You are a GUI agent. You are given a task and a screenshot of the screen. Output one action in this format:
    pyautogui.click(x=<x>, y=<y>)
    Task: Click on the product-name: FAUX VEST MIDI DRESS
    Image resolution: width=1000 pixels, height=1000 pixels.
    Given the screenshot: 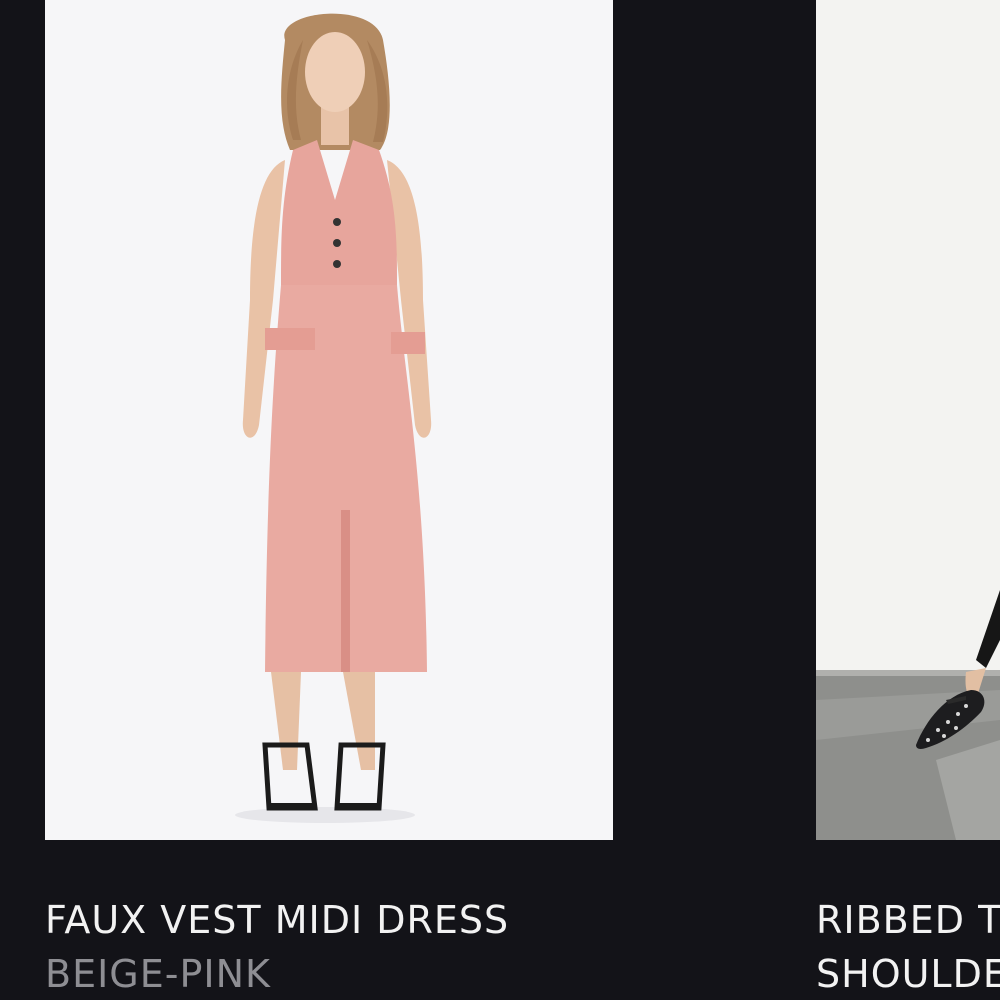 What is the action you would take?
    pyautogui.click(x=277, y=920)
    